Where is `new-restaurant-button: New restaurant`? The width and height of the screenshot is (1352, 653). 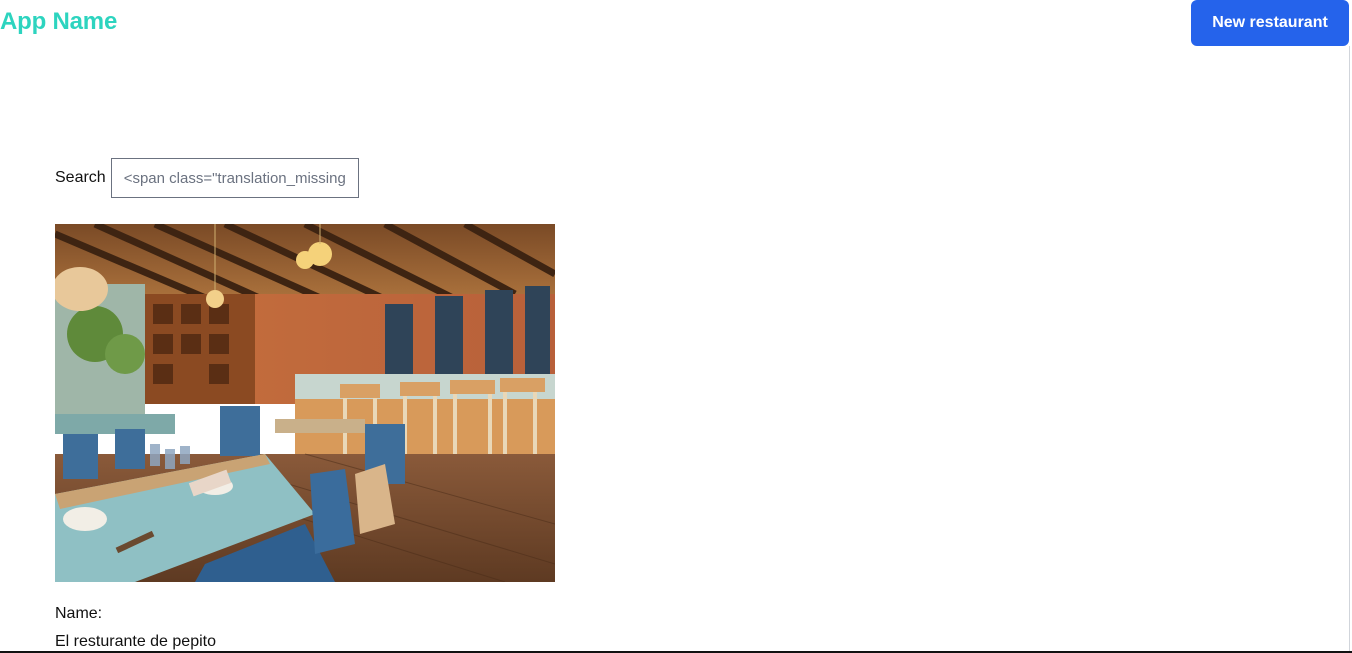
new-restaurant-button: New restaurant is located at coordinates (1270, 23).